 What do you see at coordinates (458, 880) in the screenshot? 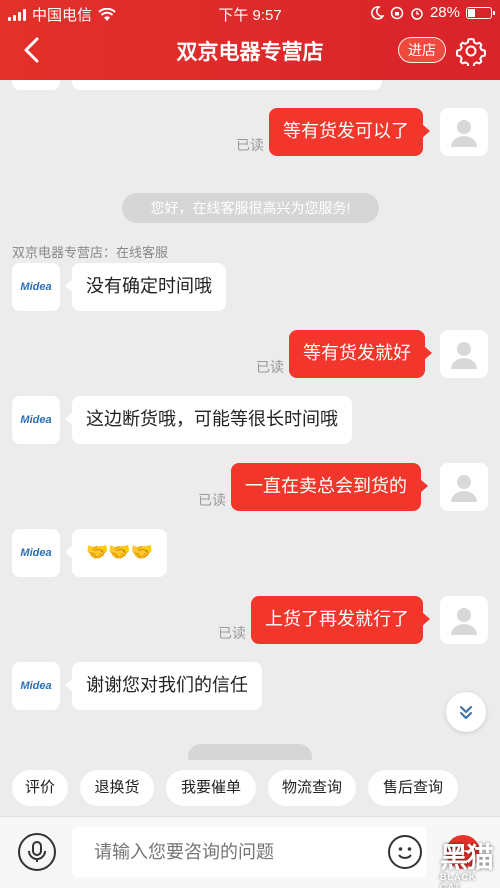
I see `watermark-subtext: BLACK CAT` at bounding box center [458, 880].